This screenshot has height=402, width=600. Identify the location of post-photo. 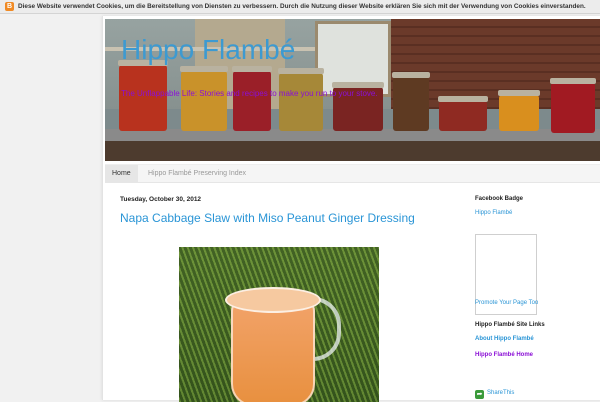
(279, 324).